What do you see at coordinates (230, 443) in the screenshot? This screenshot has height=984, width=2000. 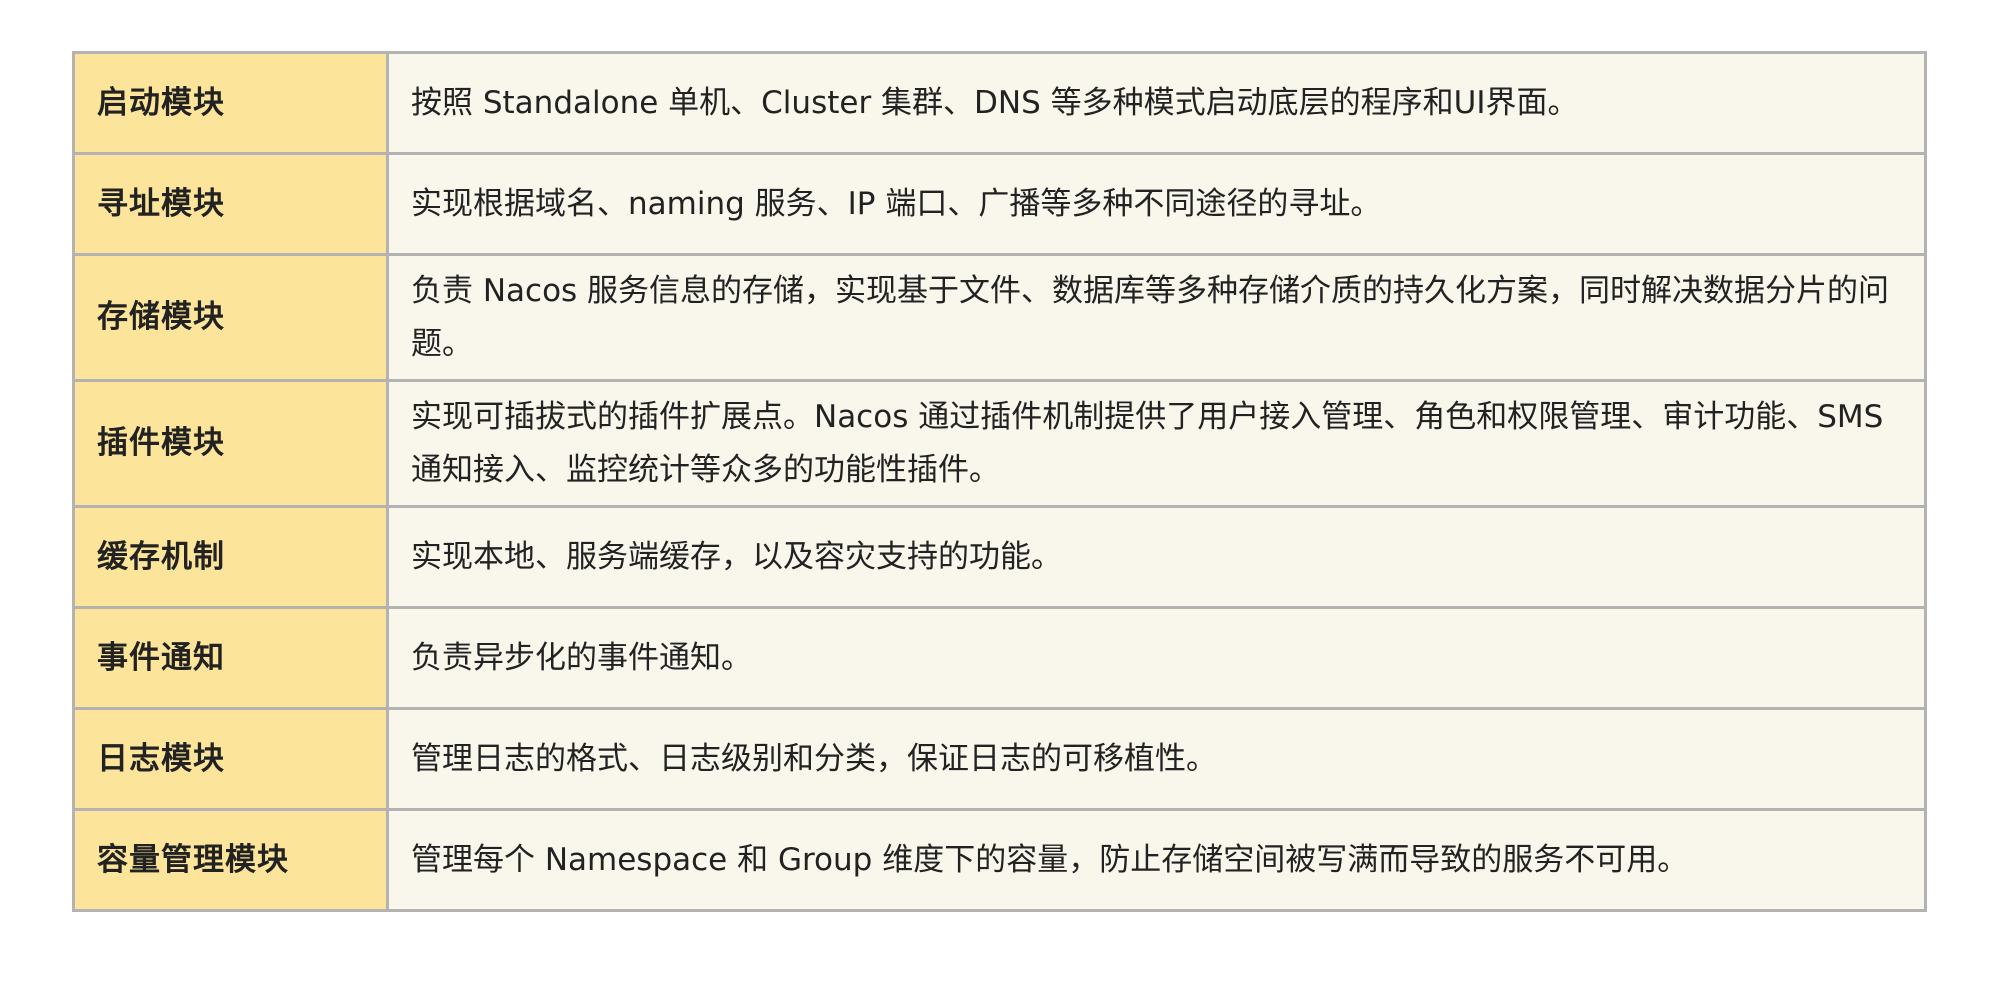 I see `module-name-cell: 插件模块` at bounding box center [230, 443].